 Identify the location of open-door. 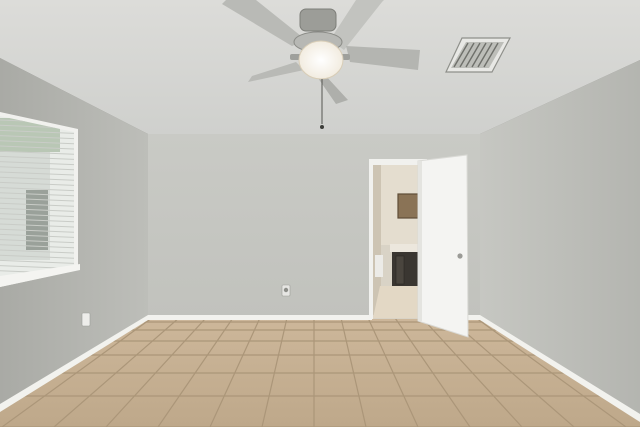
(443, 246).